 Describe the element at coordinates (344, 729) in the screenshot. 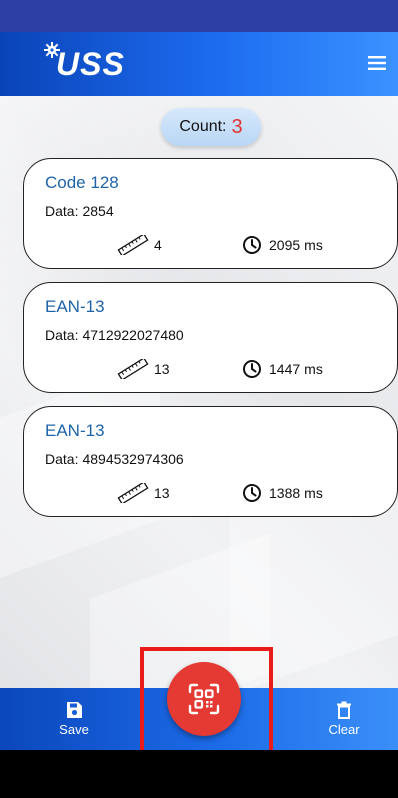

I see `clear-label: Clear` at that location.